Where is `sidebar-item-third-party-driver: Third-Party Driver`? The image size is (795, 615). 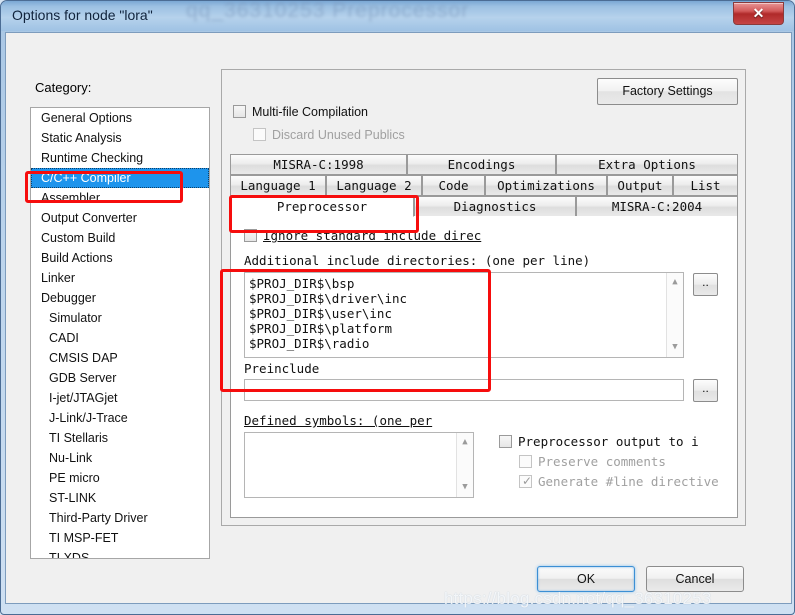 sidebar-item-third-party-driver: Third-Party Driver is located at coordinates (120, 518).